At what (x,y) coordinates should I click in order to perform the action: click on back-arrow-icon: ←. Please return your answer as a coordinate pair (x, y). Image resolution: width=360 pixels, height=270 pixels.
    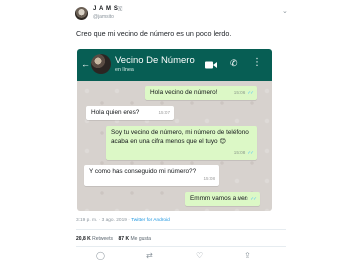
    Looking at the image, I should click on (85, 64).